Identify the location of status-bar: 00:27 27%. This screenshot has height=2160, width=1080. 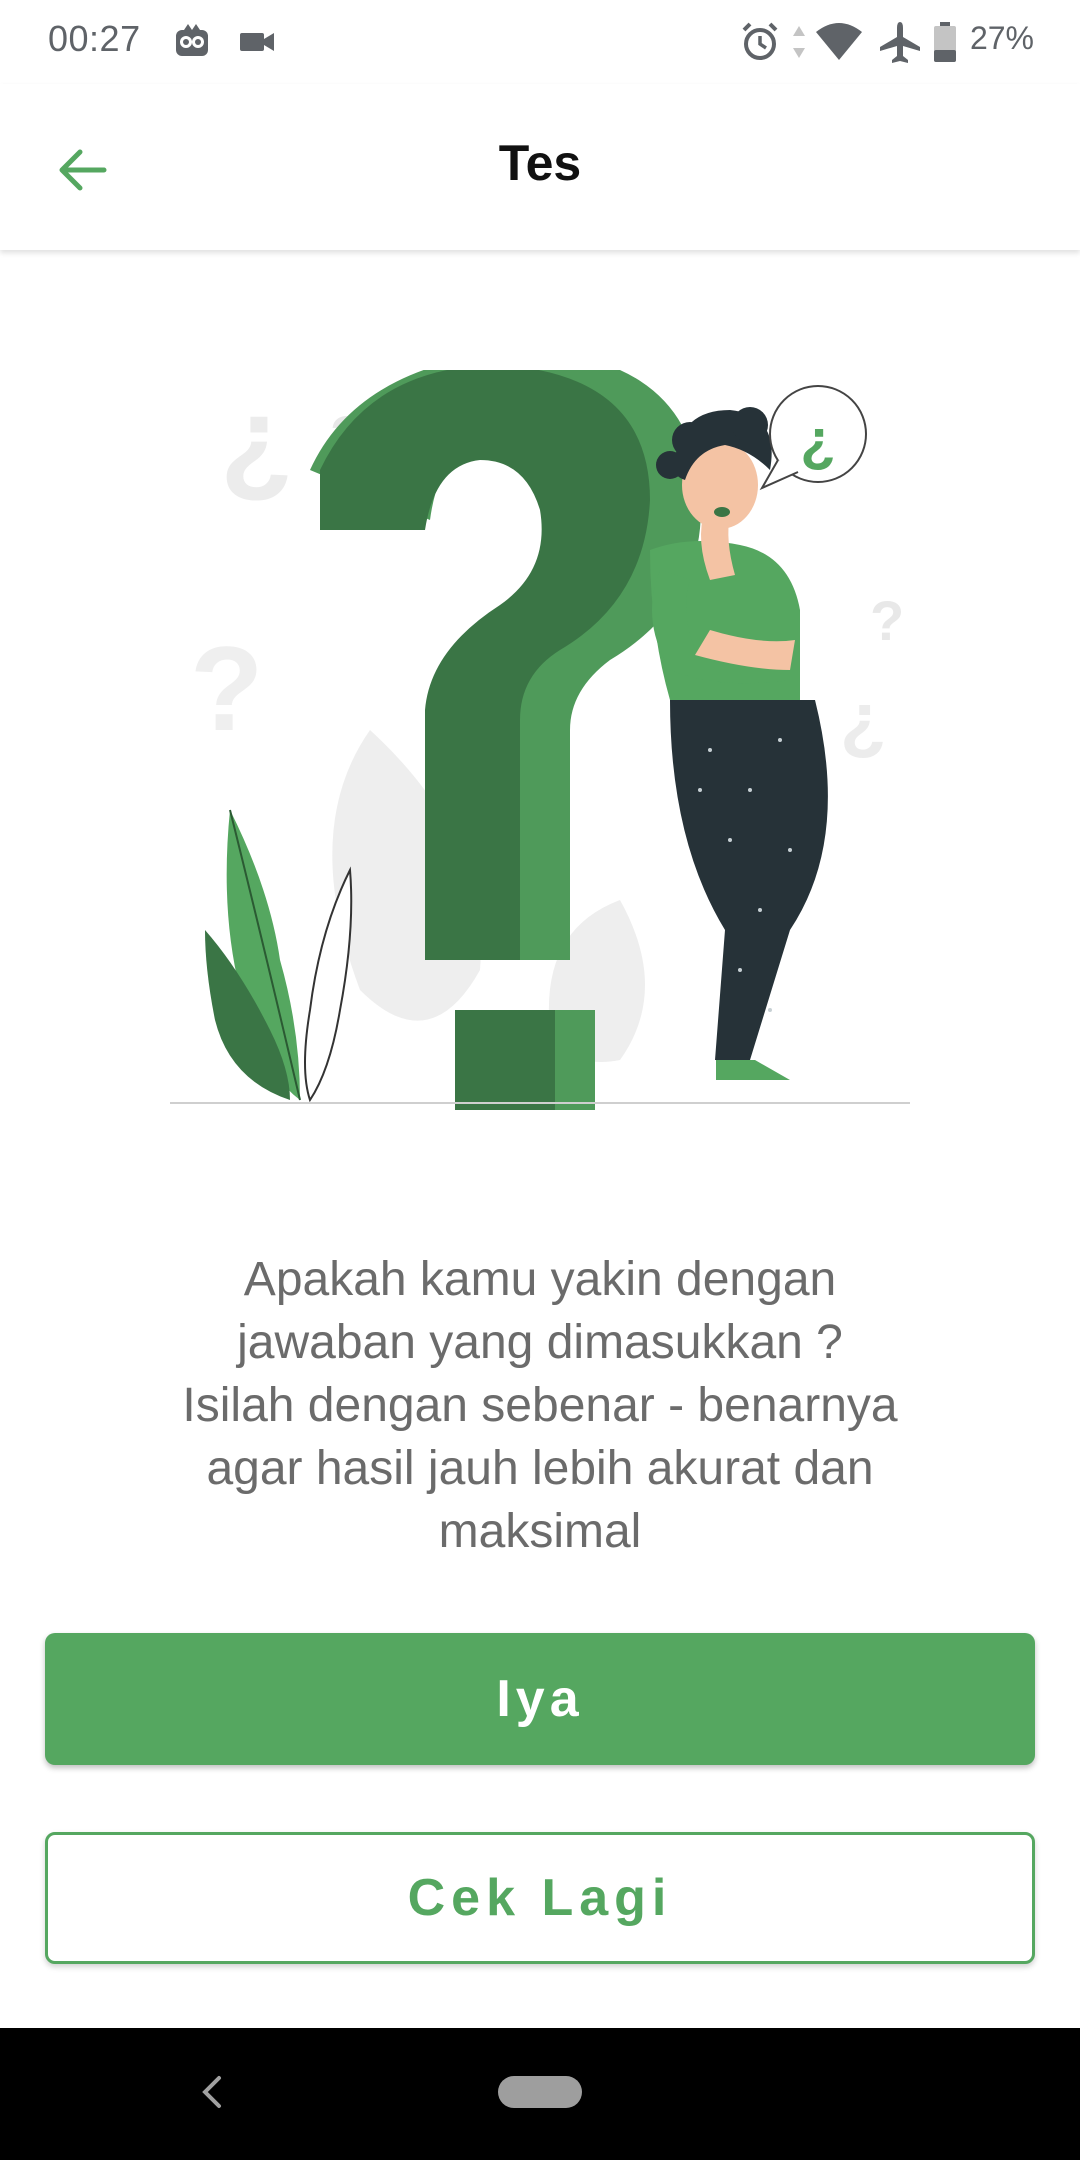
(540, 42).